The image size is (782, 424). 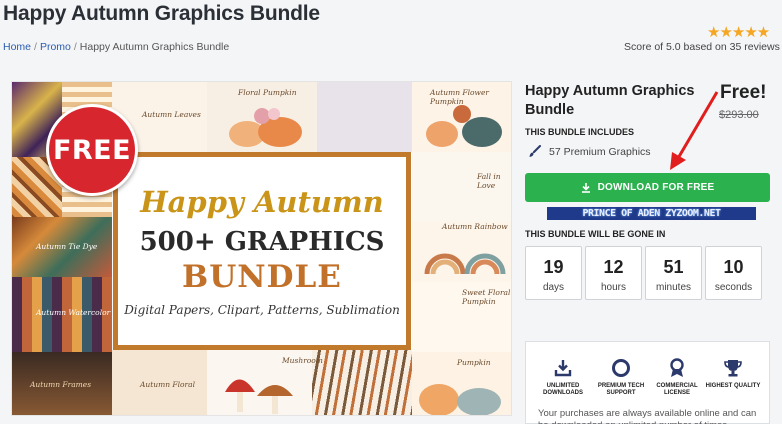 What do you see at coordinates (161, 13) in the screenshot?
I see `page-title: Happy Autumn Graphics Bundle` at bounding box center [161, 13].